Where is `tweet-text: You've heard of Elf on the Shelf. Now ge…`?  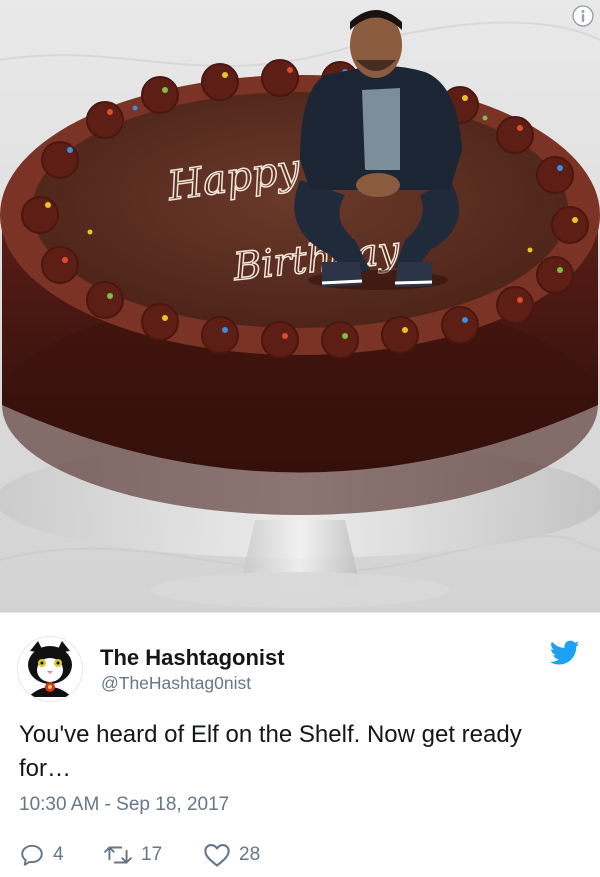
tweet-text: You've heard of Elf on the Shelf. Now ge… is located at coordinates (270, 751).